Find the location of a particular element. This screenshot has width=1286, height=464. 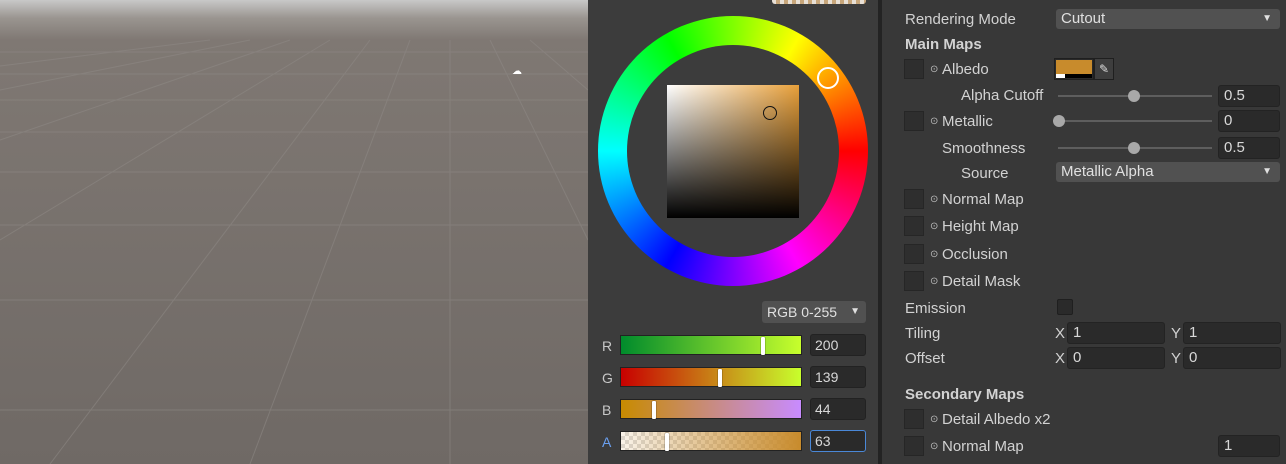

smoothness-field: 0.5 is located at coordinates (1249, 148).